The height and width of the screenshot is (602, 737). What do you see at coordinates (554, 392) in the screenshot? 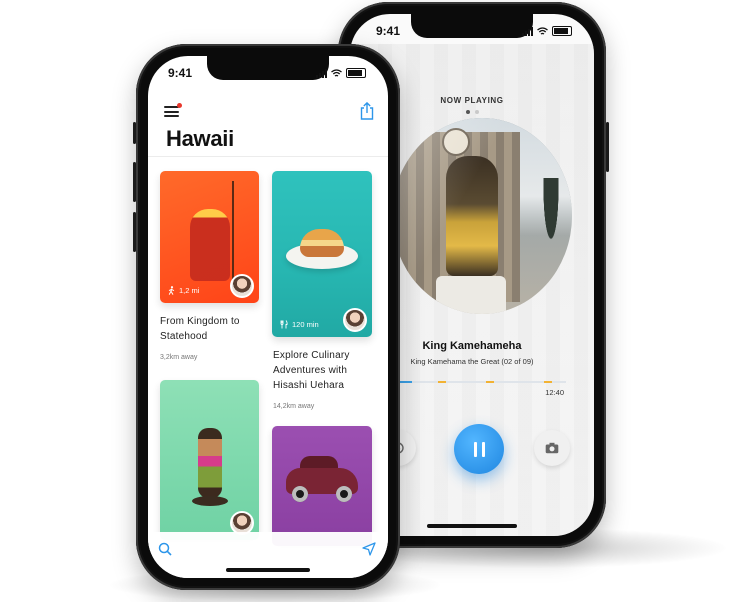
I see `track-duration: 12:40` at bounding box center [554, 392].